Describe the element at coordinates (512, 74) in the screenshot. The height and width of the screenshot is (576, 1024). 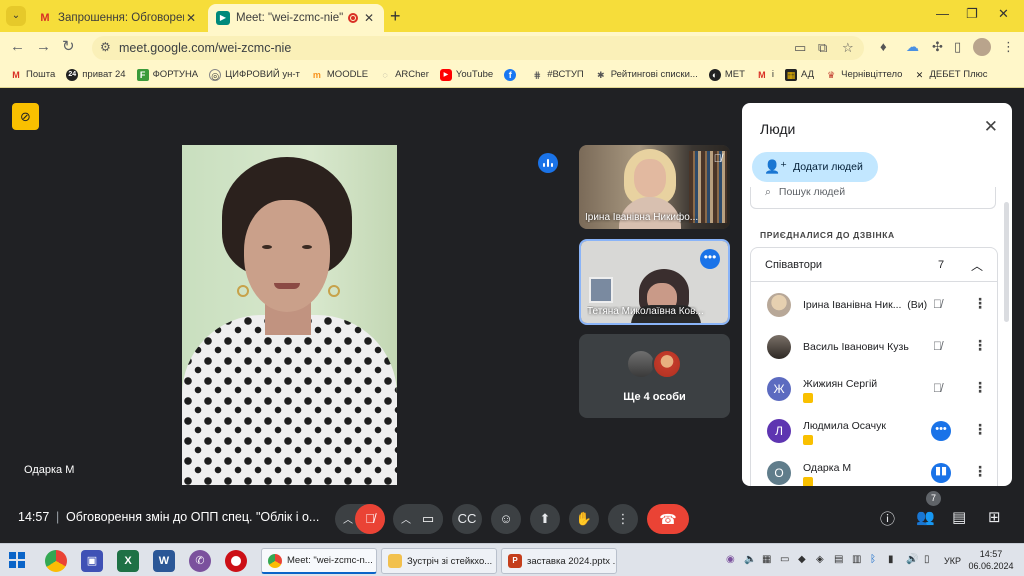
I see `bookmark-item: f` at that location.